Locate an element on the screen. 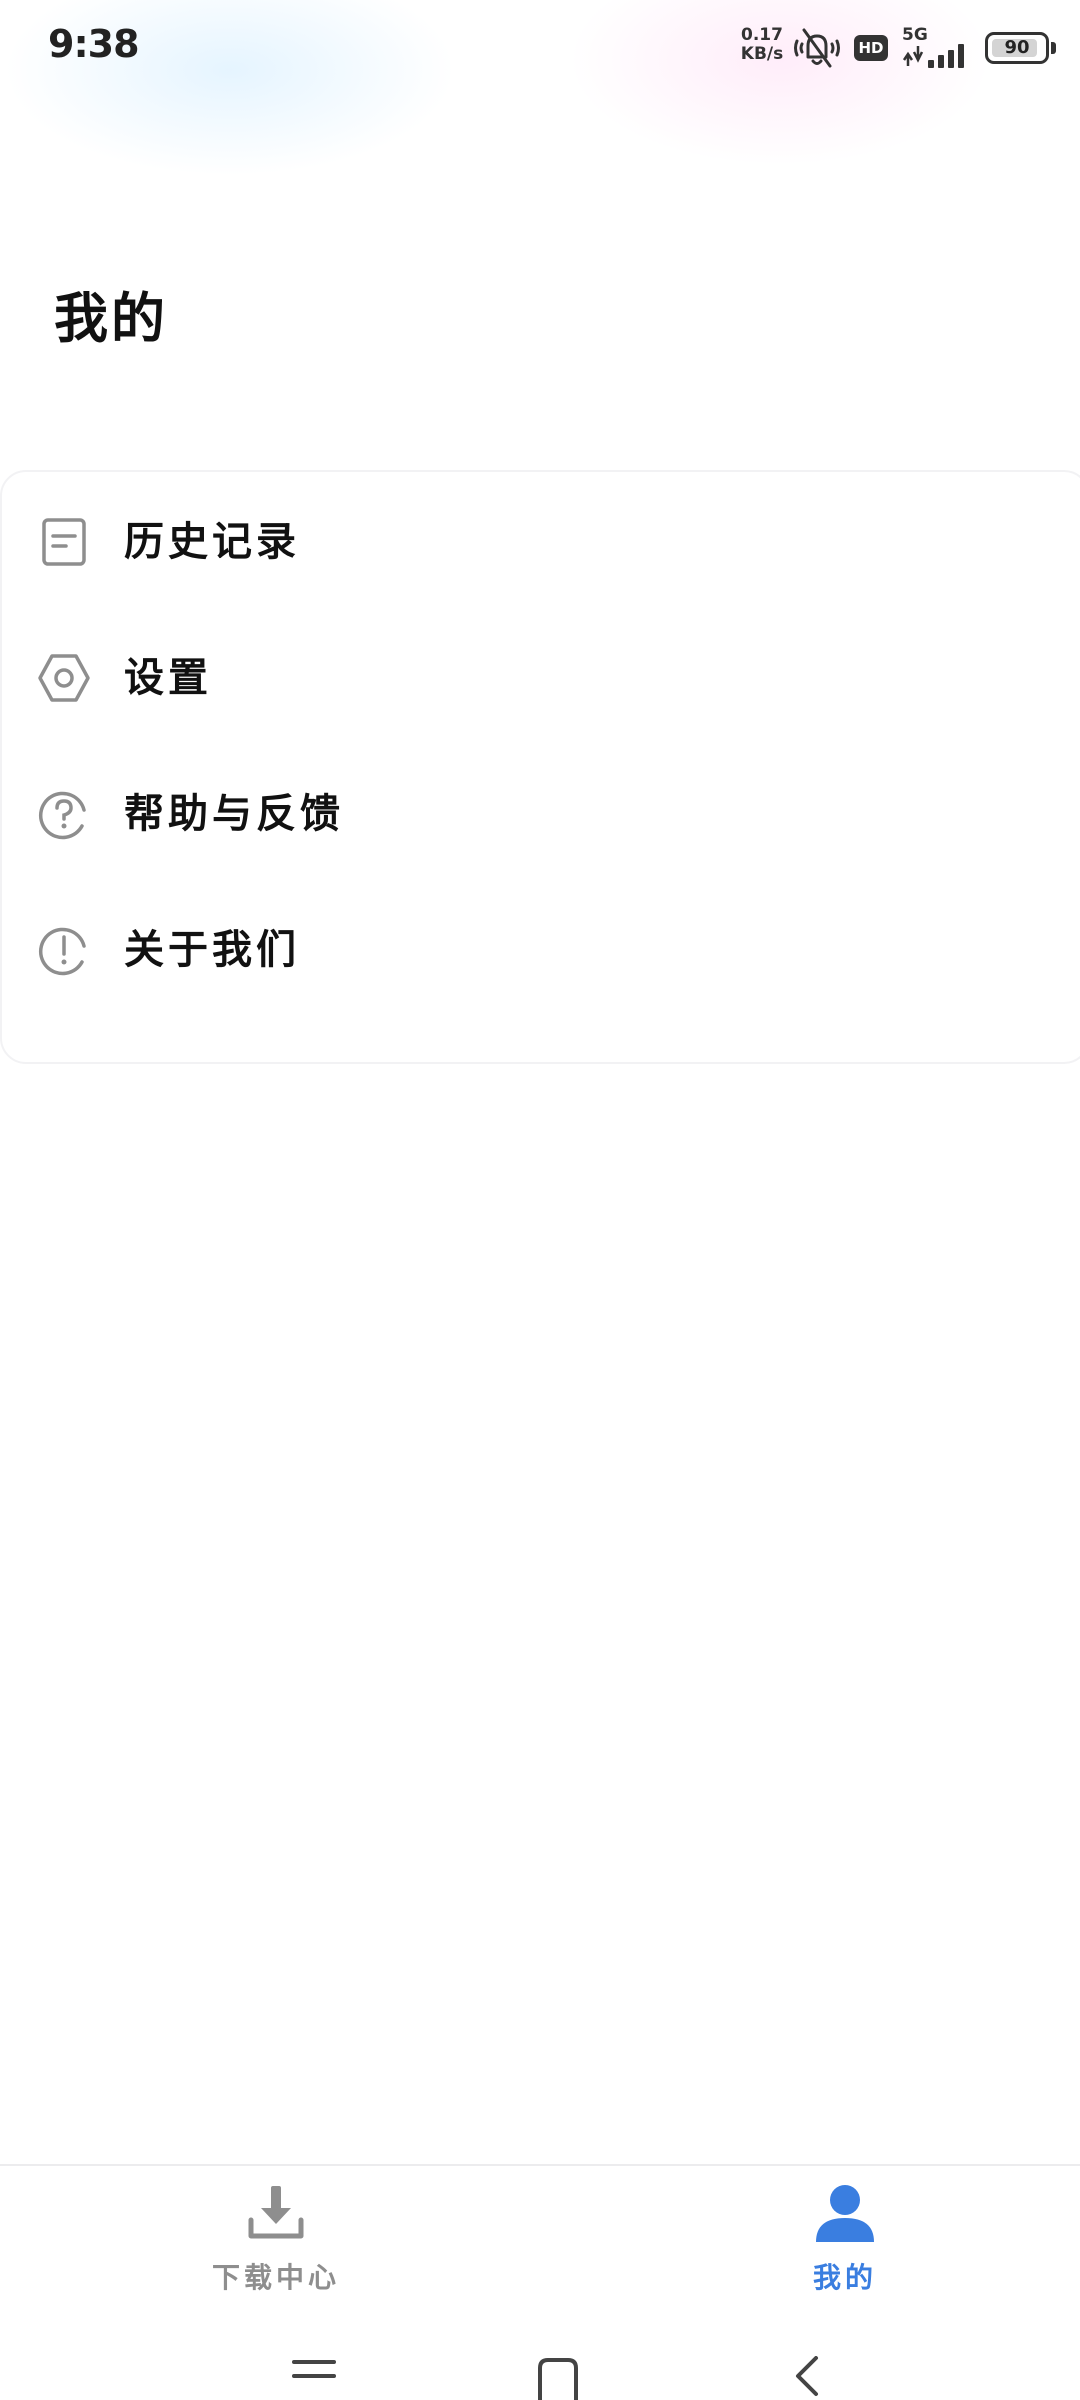  tab-mine: 我的 is located at coordinates (845, 2231).